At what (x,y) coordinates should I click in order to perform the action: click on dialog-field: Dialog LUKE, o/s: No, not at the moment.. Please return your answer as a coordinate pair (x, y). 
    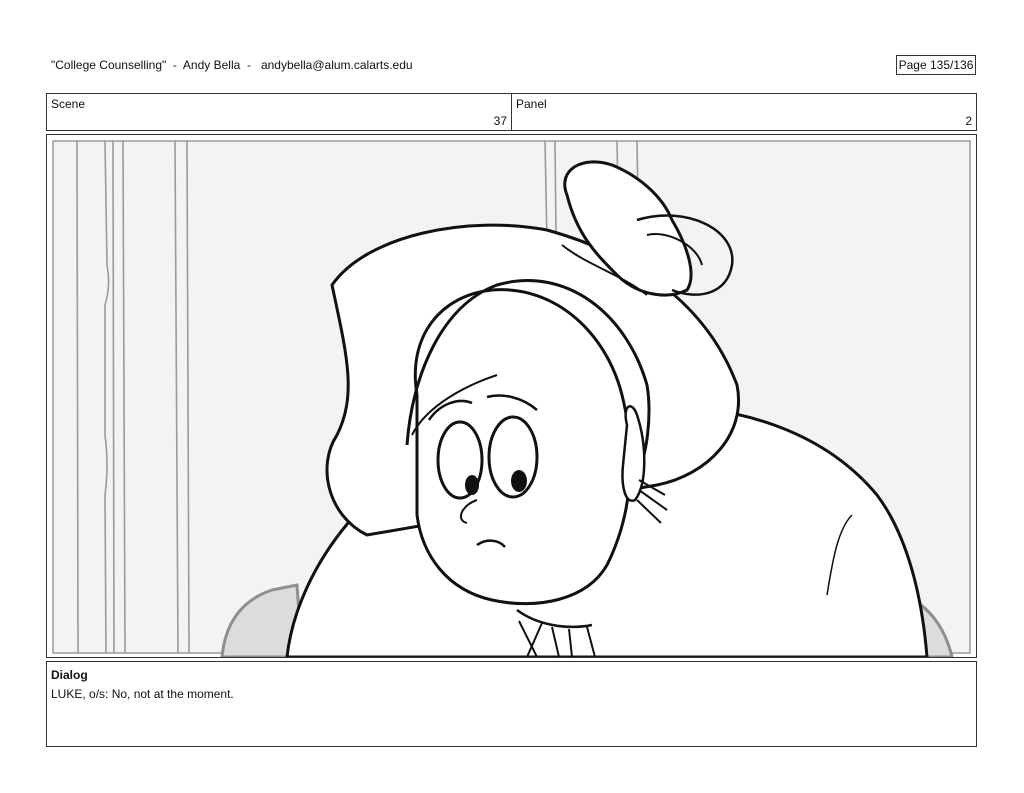
    Looking at the image, I should click on (511, 704).